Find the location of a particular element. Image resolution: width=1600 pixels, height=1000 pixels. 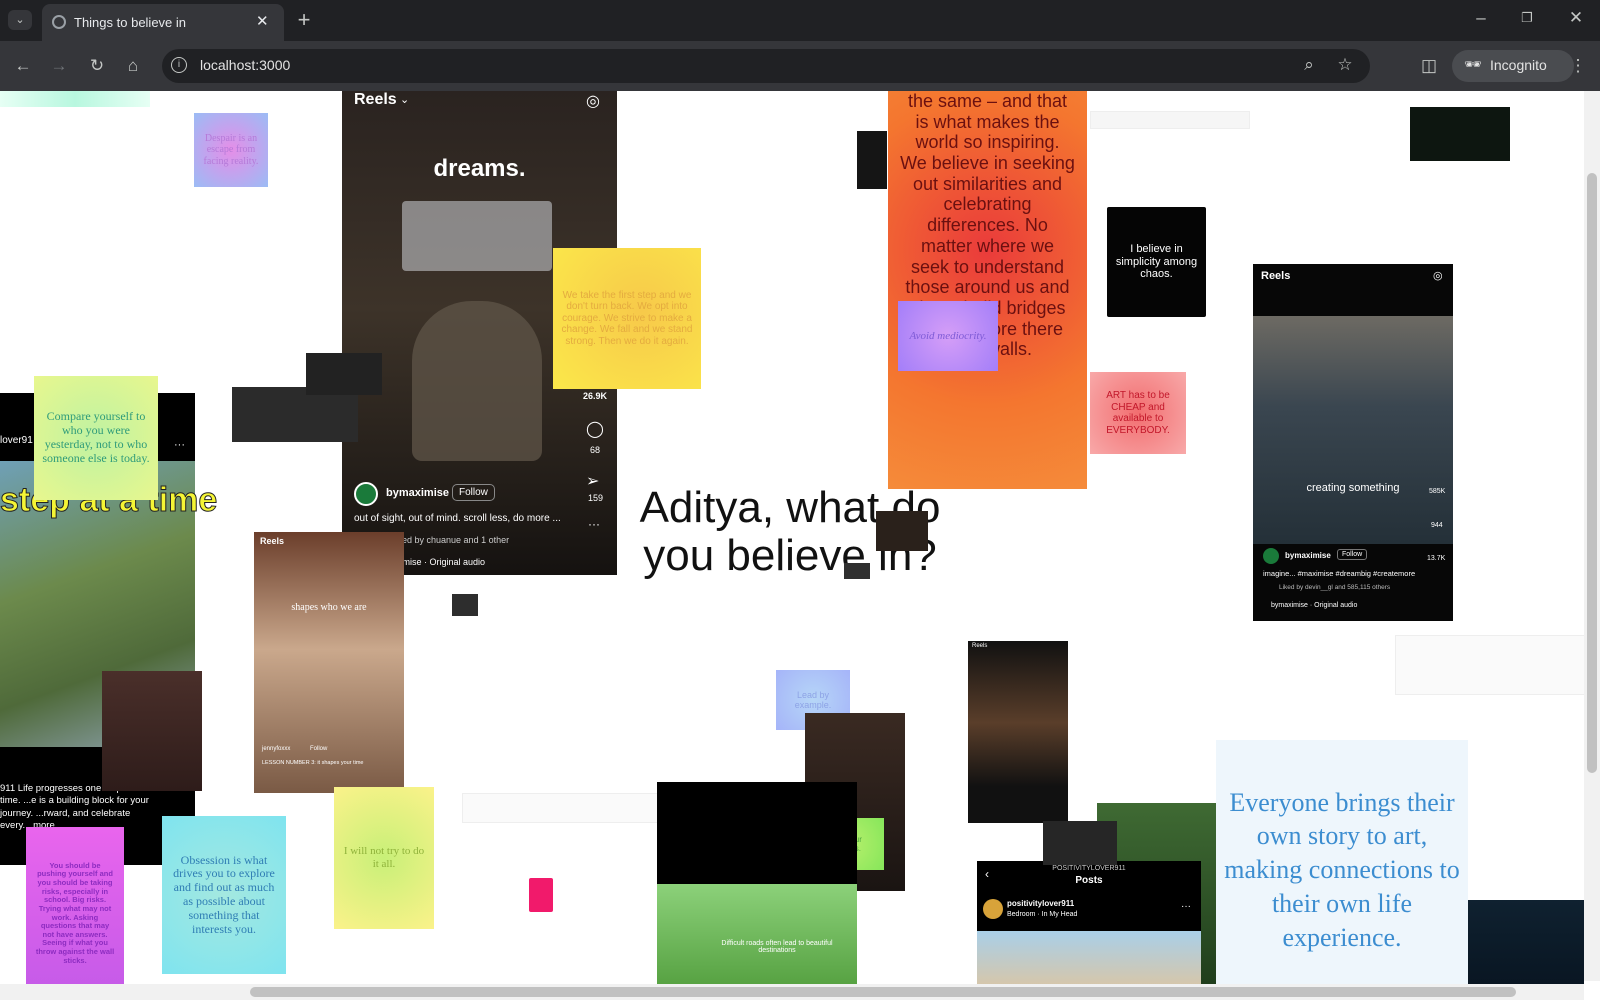

tab-active: Things to believe in ✕ is located at coordinates (163, 22).